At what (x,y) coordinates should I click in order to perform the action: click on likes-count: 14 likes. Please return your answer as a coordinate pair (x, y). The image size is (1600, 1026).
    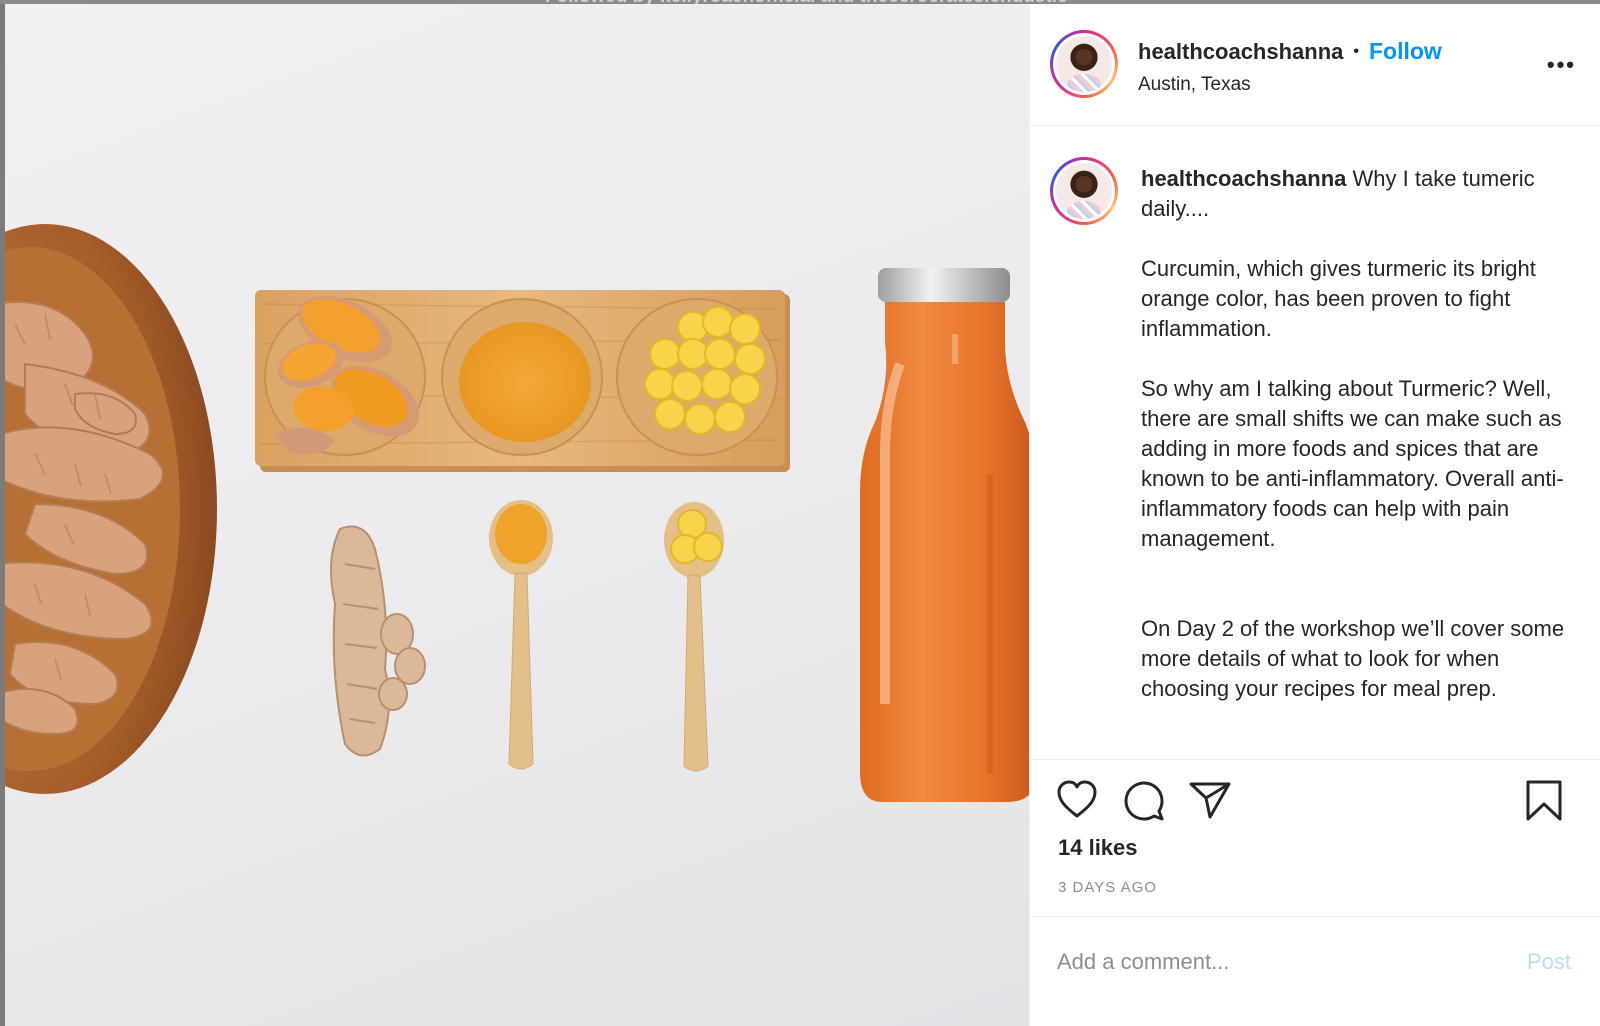
    Looking at the image, I should click on (1098, 848).